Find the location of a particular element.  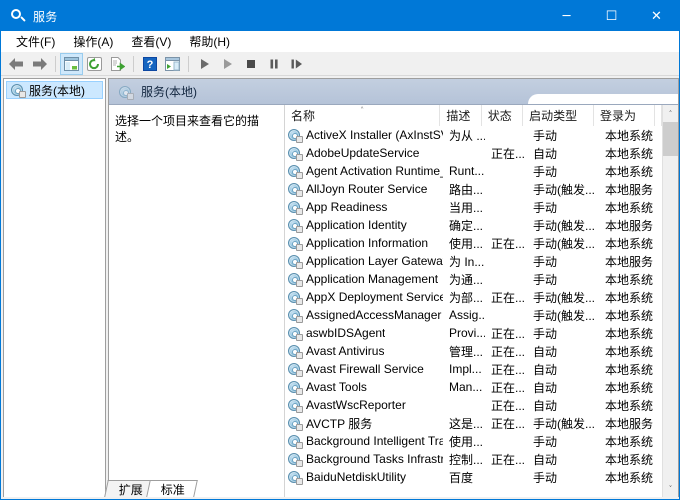

maximize-button: ☐ is located at coordinates (611, 16).